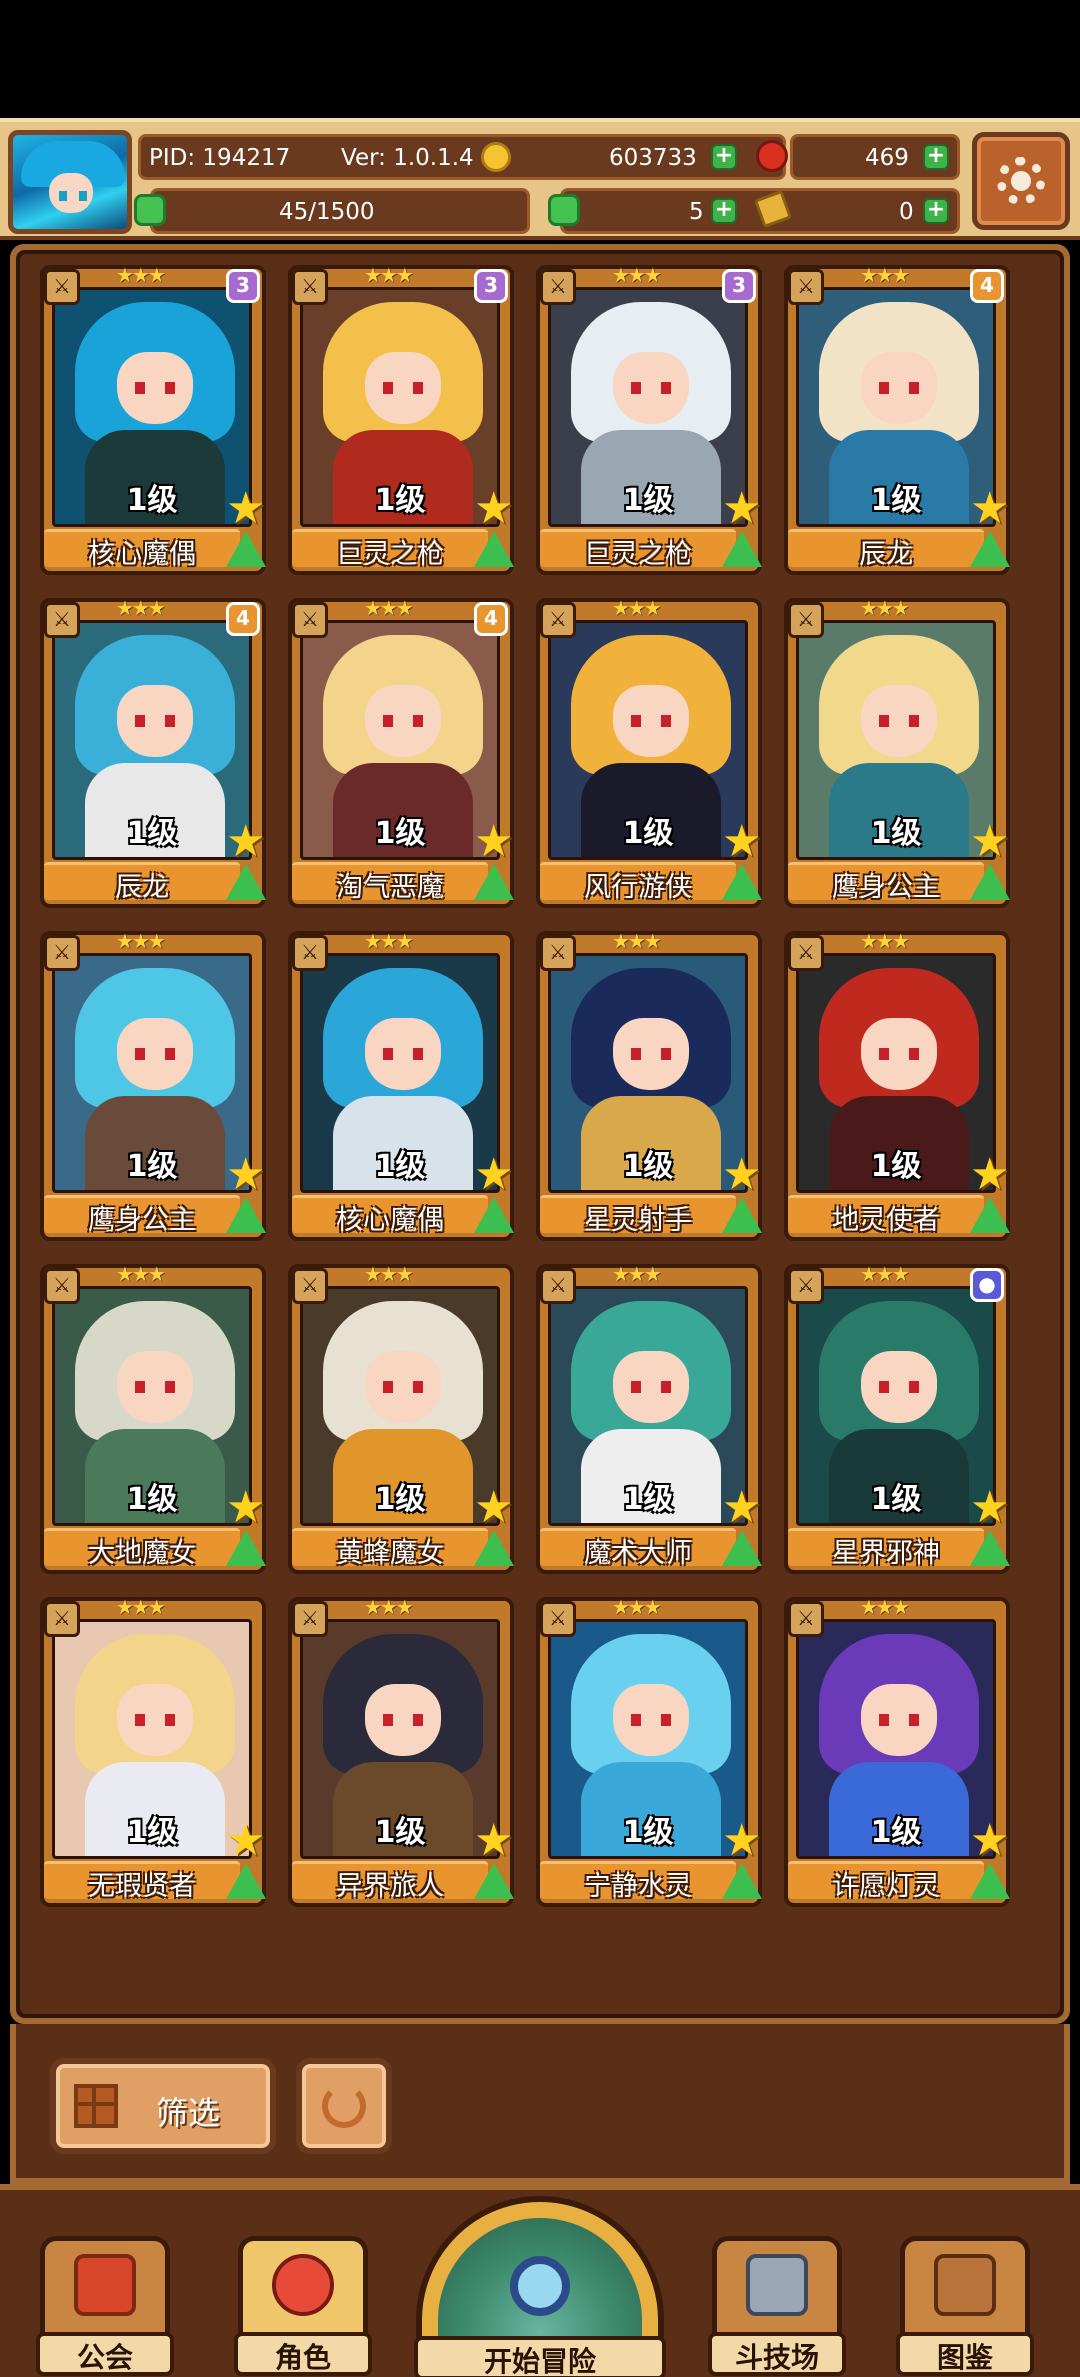 This screenshot has width=1080, height=2377. Describe the element at coordinates (163, 2106) in the screenshot. I see `filter-button: 筛选` at that location.